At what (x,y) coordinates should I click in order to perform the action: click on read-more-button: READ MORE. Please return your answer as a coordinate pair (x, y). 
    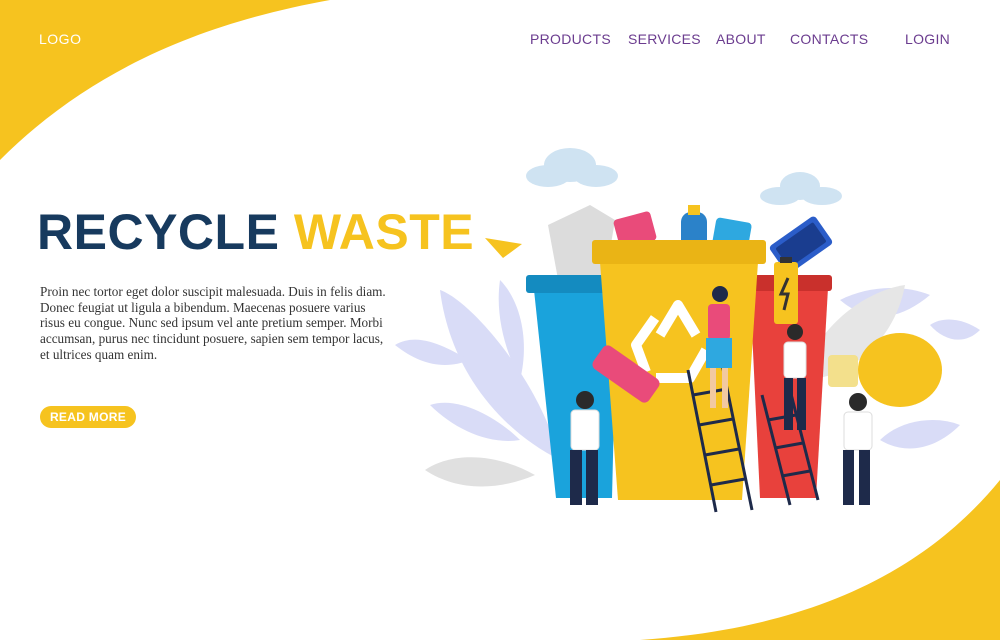
    Looking at the image, I should click on (88, 417).